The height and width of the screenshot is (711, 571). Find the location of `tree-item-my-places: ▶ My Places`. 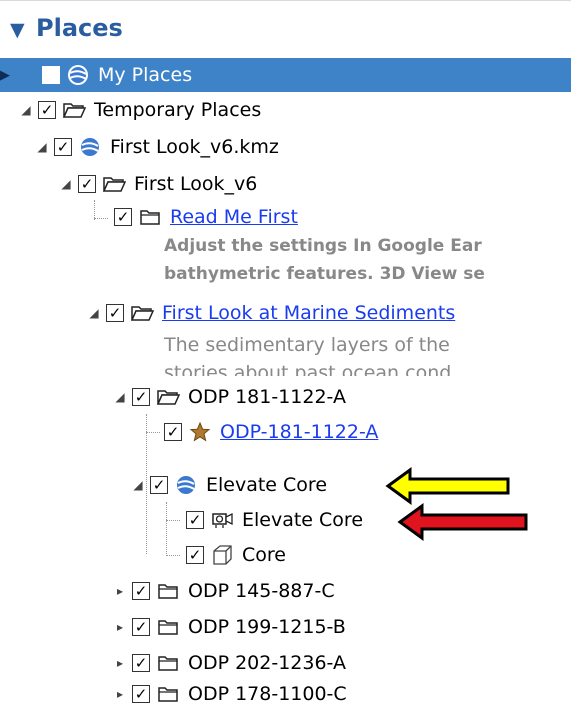

tree-item-my-places: ▶ My Places is located at coordinates (96, 75).